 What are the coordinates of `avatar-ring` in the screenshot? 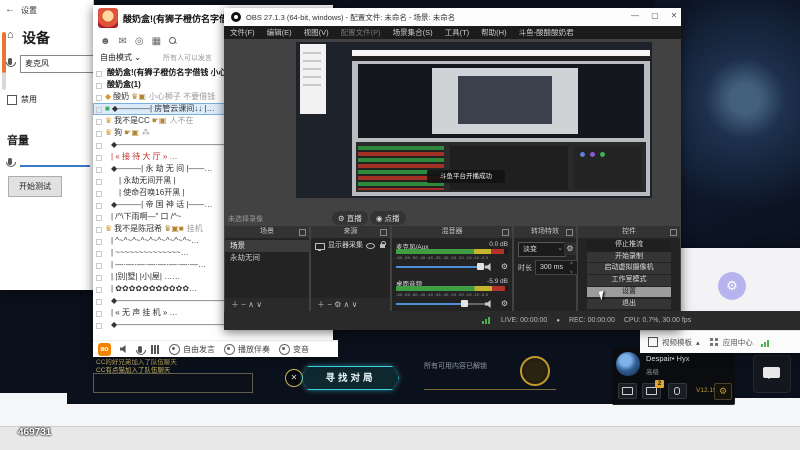 It's located at (535, 371).